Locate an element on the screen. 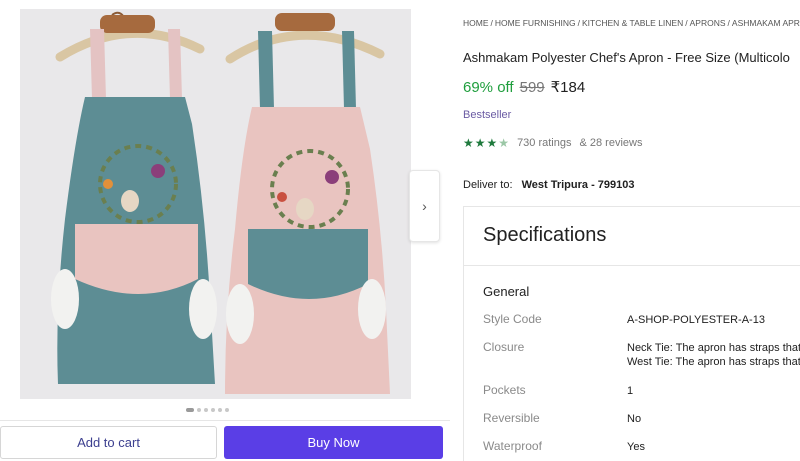  carousel-next-button: › is located at coordinates (424, 206).